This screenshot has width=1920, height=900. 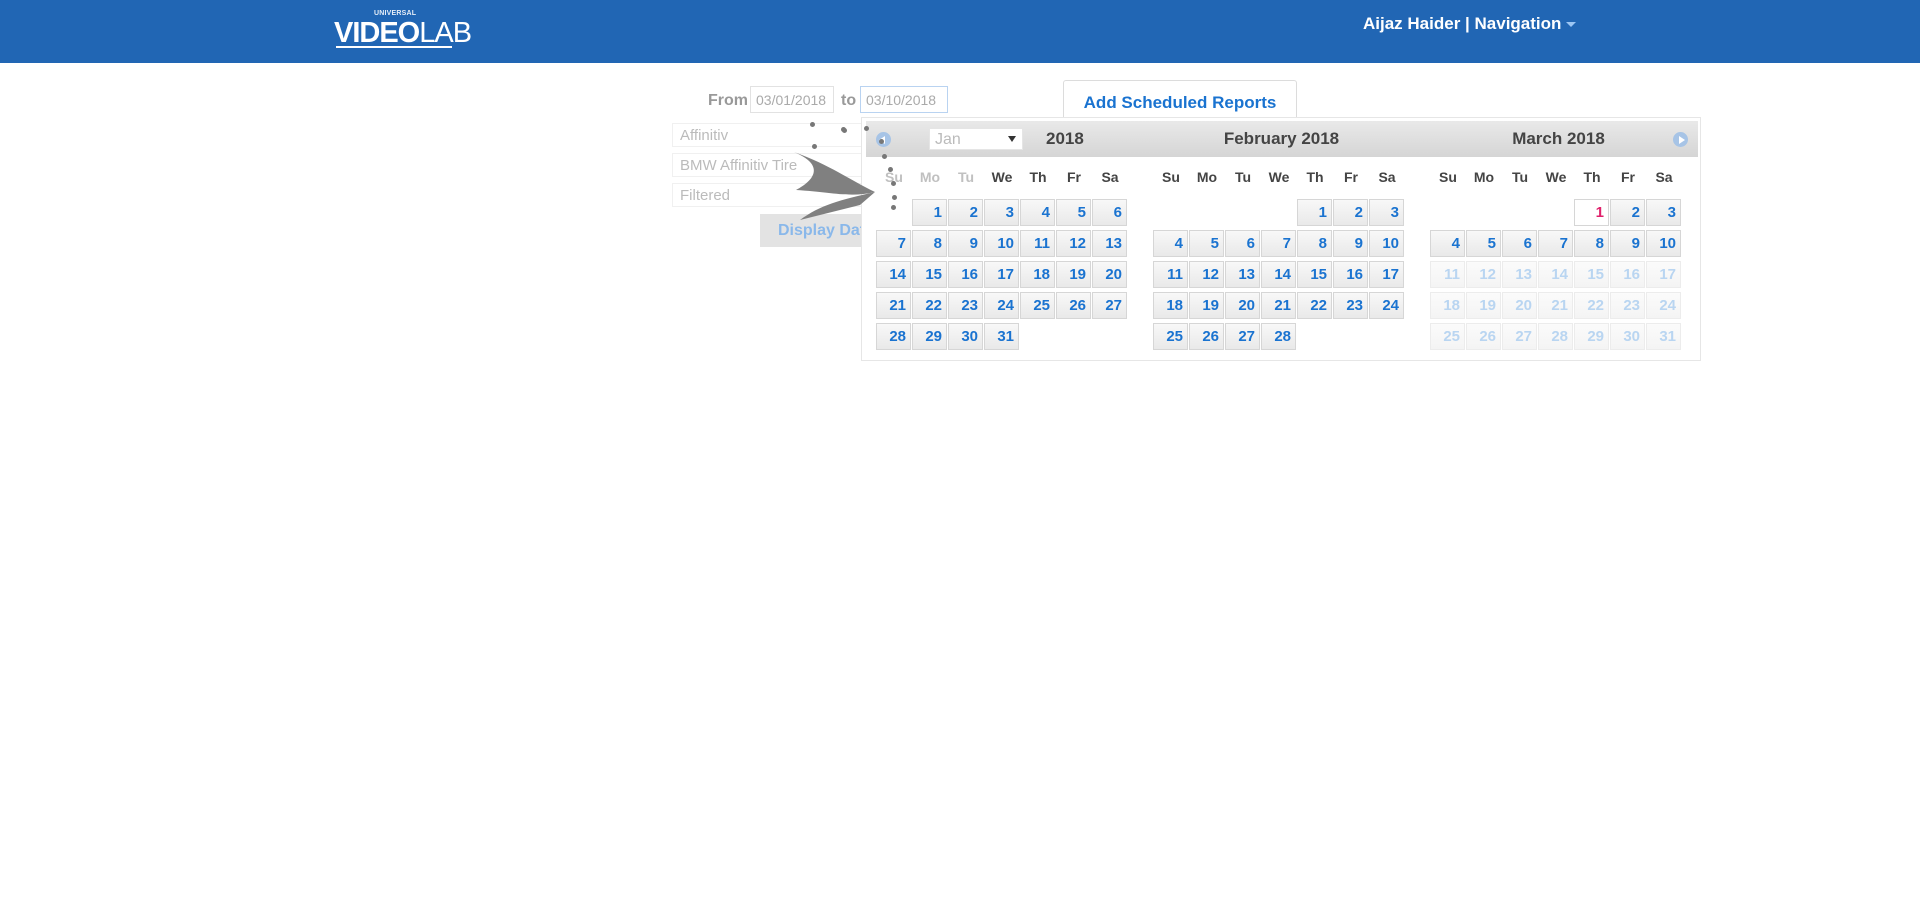 I want to click on calendar-day: 31, so click(x=1001, y=336).